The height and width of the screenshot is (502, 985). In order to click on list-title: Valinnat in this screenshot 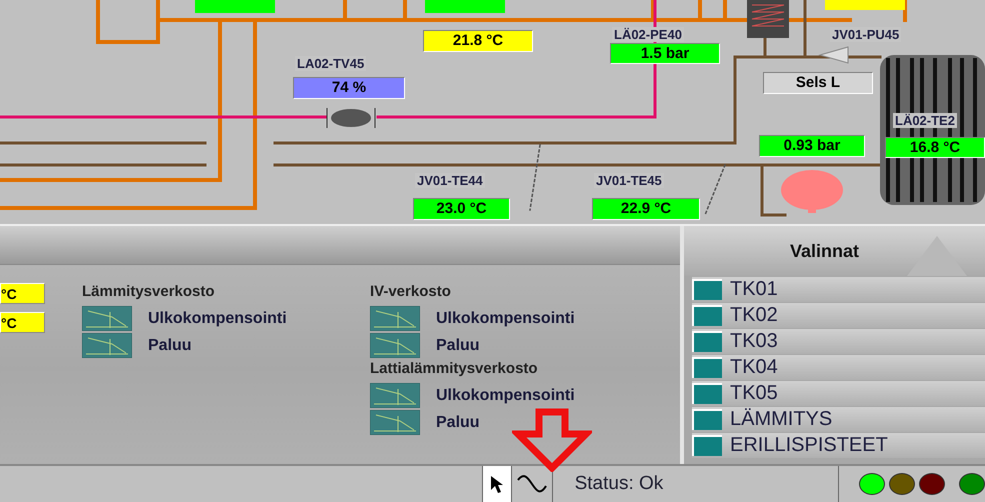, I will do `click(825, 251)`.